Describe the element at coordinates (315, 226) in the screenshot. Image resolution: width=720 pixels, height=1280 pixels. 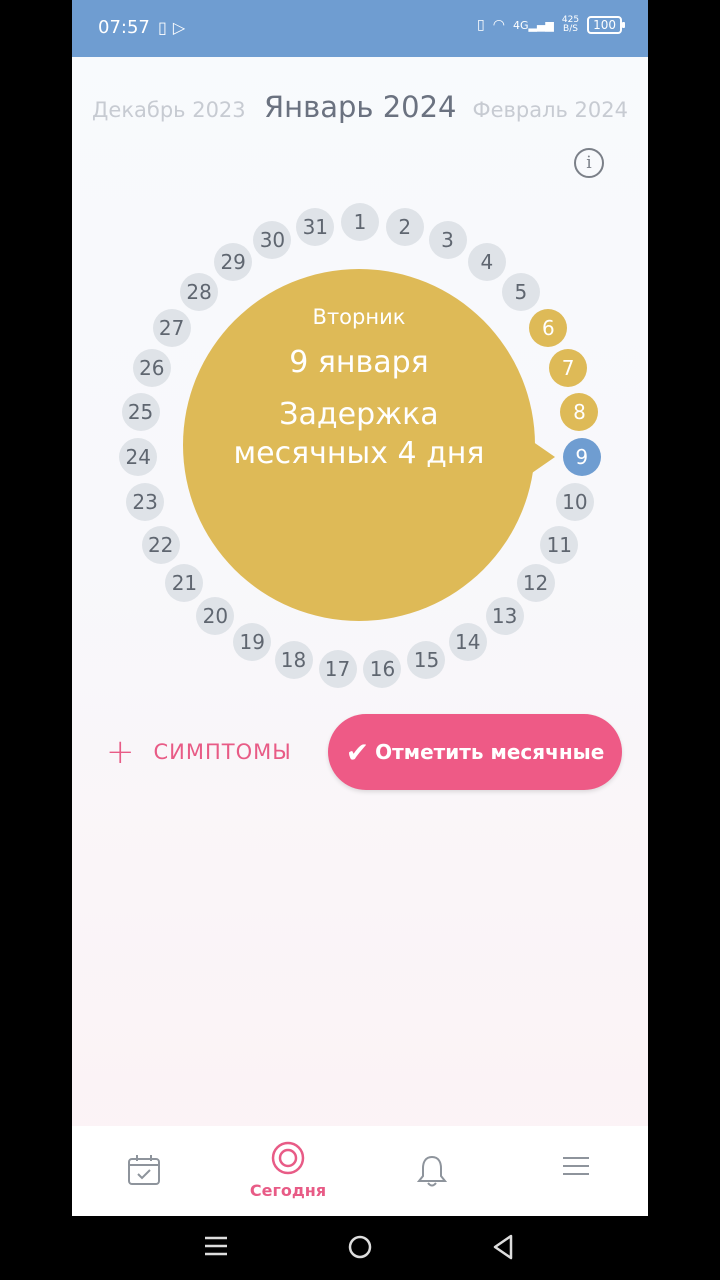
I see `day-31: 31` at that location.